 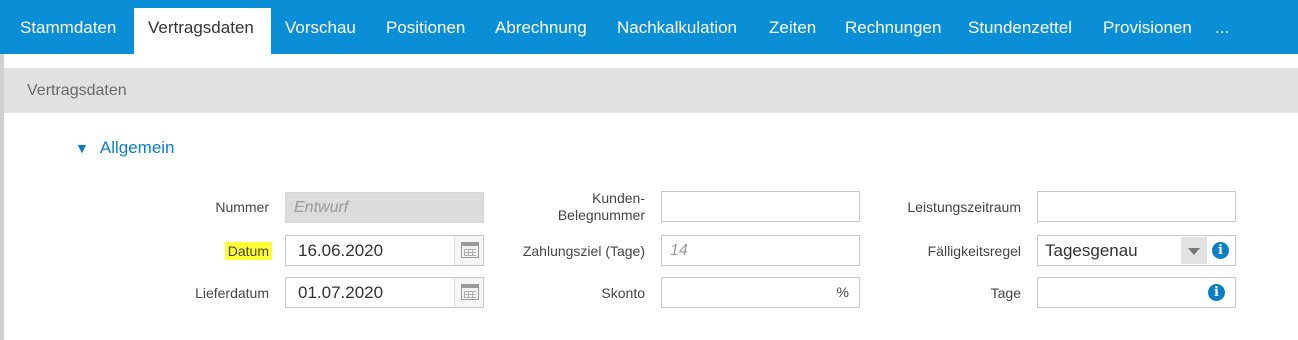 What do you see at coordinates (341, 292) in the screenshot?
I see `lieferdatum-value: 01.07.2020` at bounding box center [341, 292].